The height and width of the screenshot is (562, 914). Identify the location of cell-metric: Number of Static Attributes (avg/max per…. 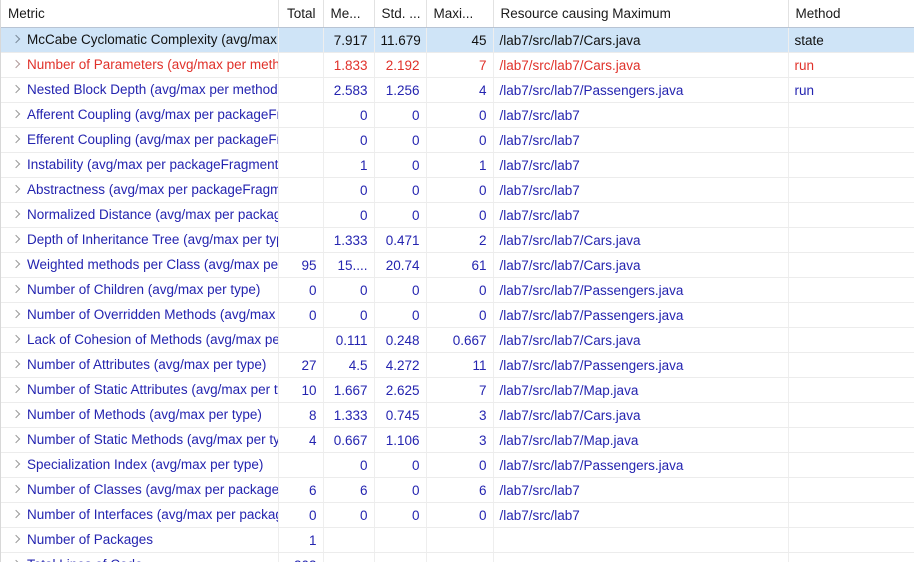
(140, 390).